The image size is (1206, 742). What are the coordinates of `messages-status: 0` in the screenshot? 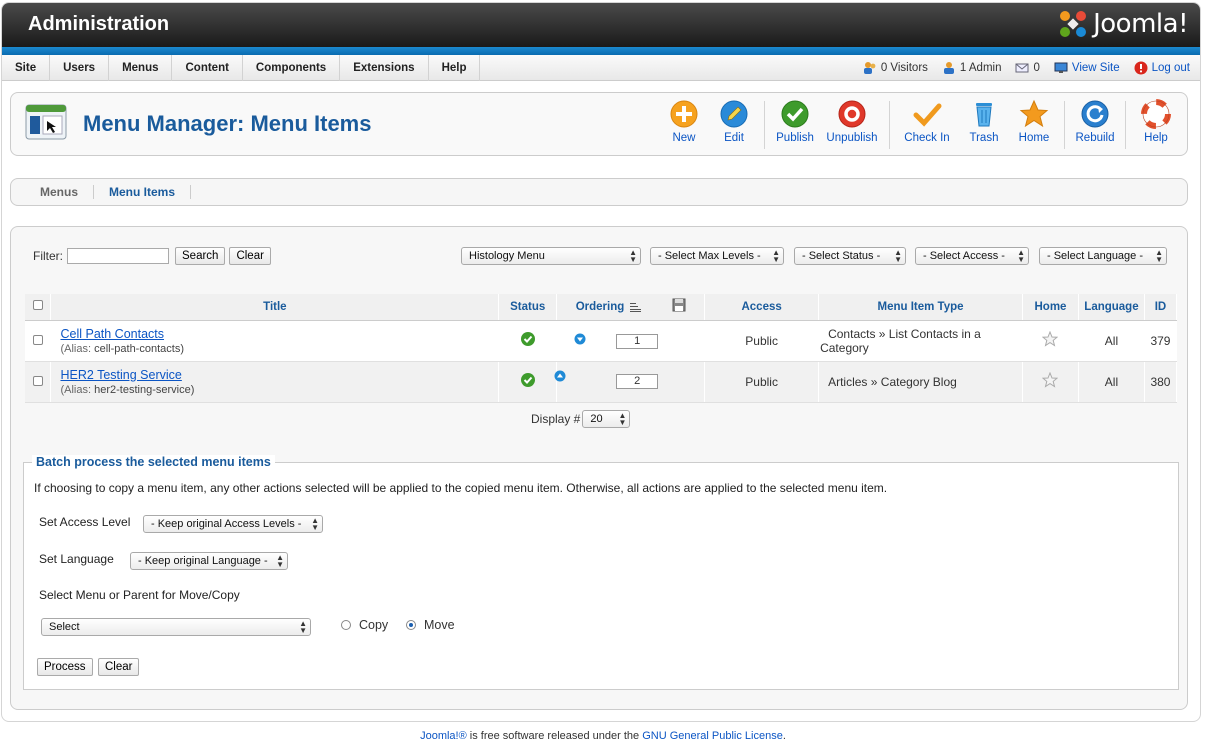 It's located at (1027, 68).